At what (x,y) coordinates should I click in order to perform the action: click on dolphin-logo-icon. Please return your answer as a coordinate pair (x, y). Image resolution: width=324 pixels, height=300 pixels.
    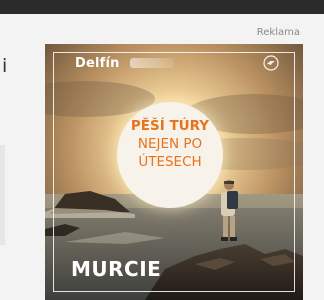
    Looking at the image, I should click on (271, 63).